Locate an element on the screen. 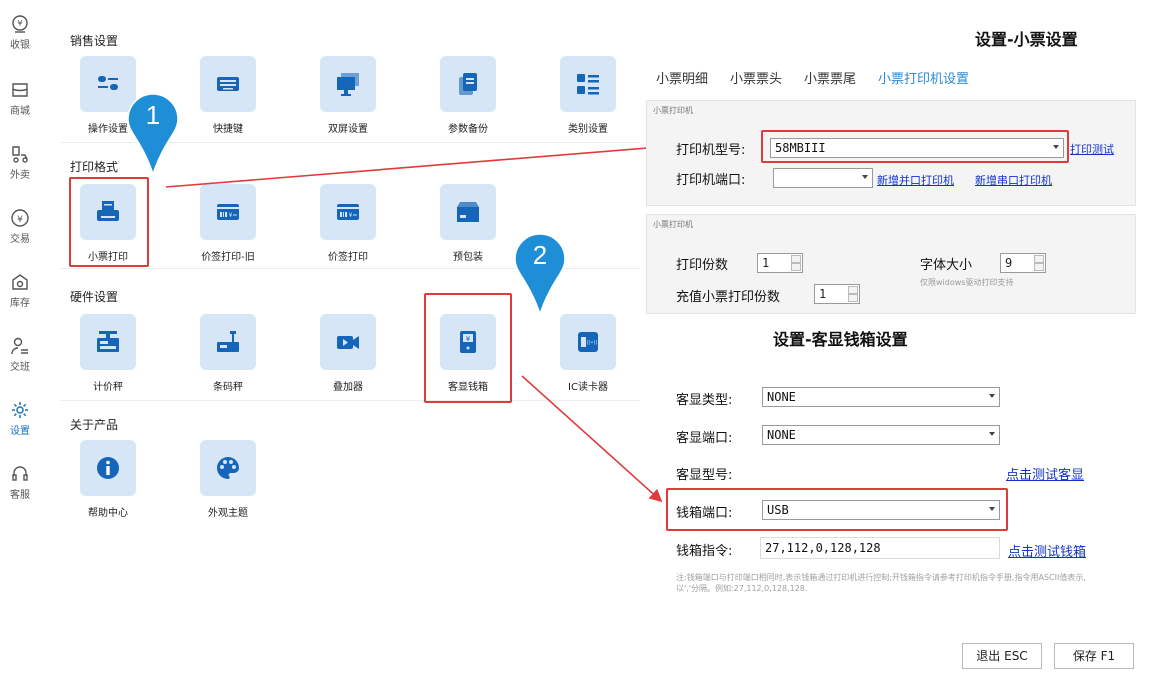 The width and height of the screenshot is (1156, 680). rail-item-cashier: ¥ 收银 is located at coordinates (20, 32).